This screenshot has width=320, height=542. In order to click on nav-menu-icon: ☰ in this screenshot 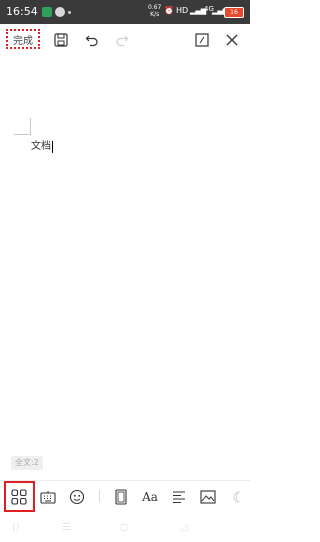, I will do `click(66, 527)`.